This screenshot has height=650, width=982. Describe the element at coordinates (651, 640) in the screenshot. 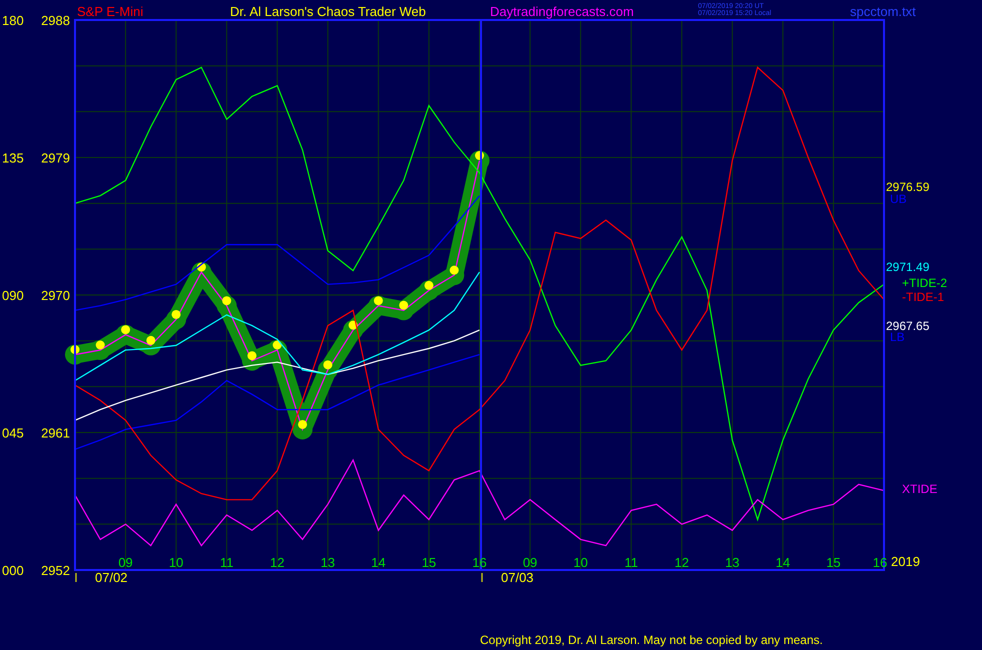

I see `copyright-notice: Copyright 2019, Dr. Al Larson. May not be copied by any means.` at that location.